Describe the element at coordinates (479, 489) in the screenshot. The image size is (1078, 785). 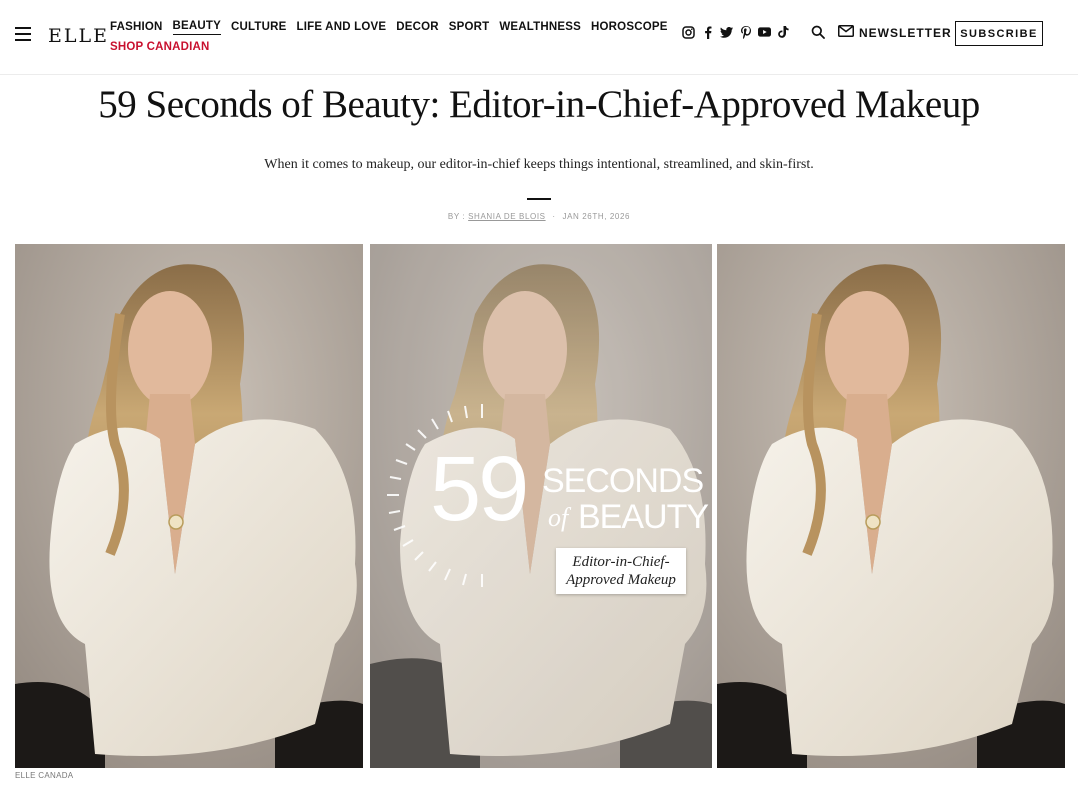
I see `hero-overlay-number: 59` at that location.